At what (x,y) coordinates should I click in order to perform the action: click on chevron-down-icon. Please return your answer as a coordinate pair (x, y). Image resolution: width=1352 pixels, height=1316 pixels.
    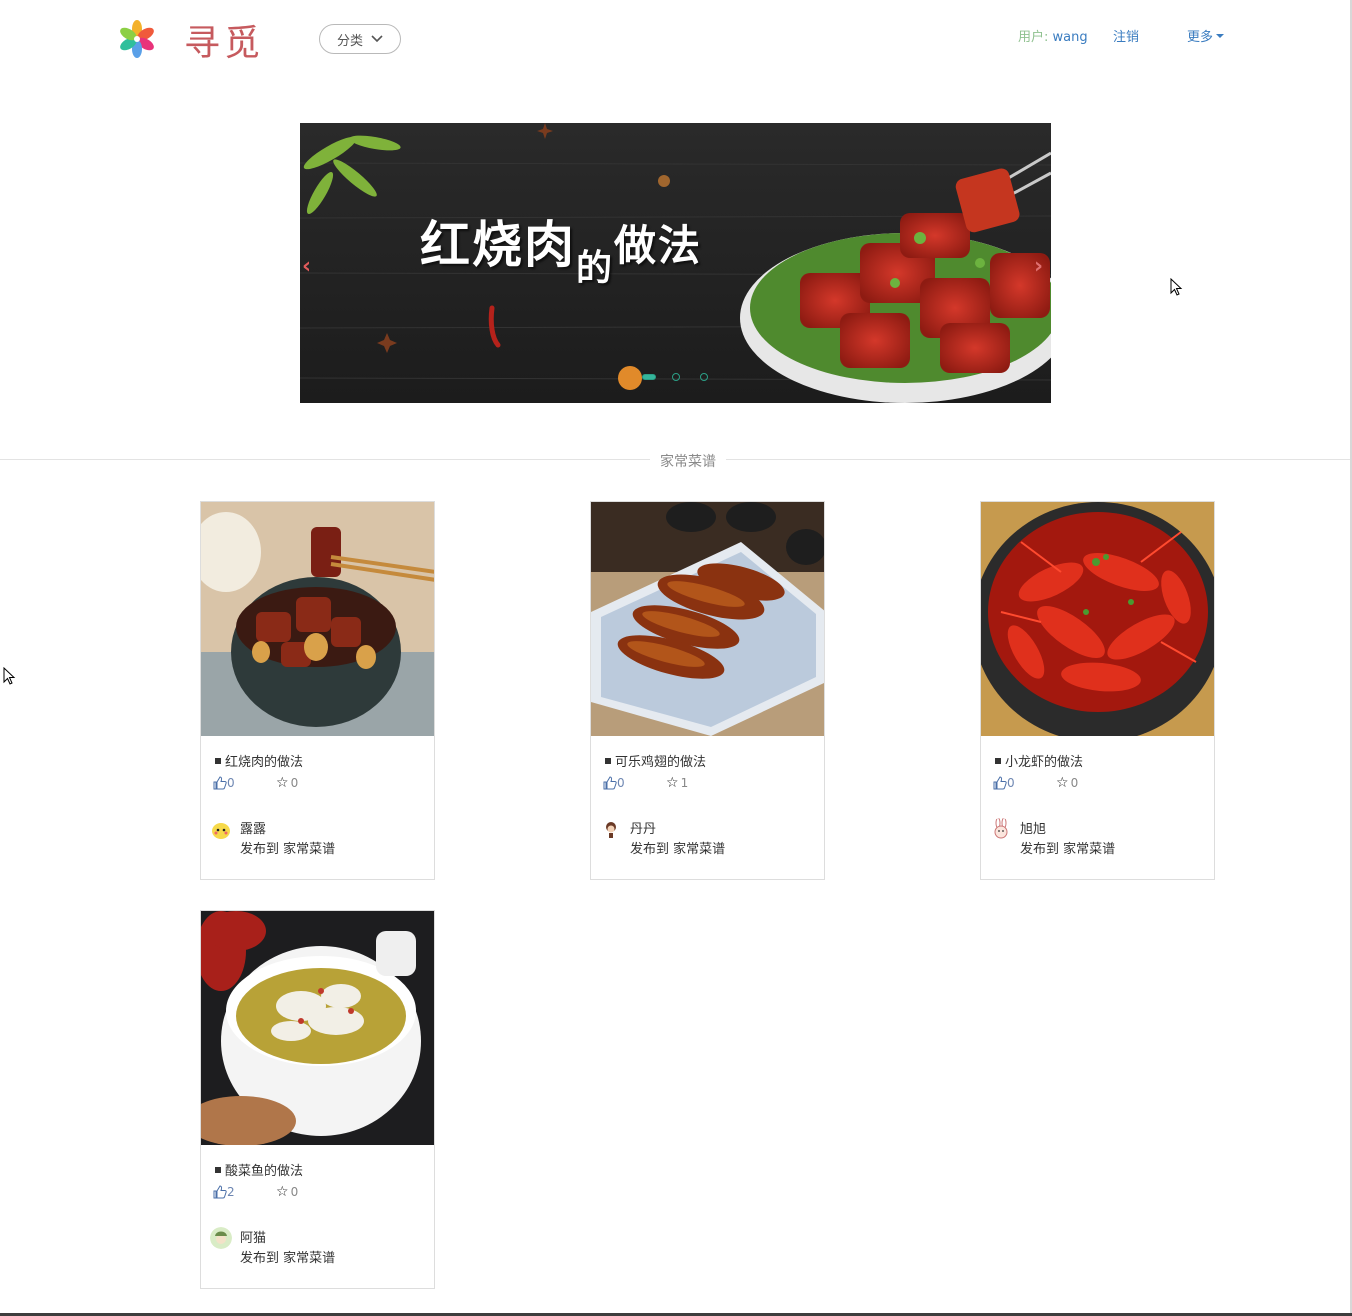
    Looking at the image, I should click on (377, 39).